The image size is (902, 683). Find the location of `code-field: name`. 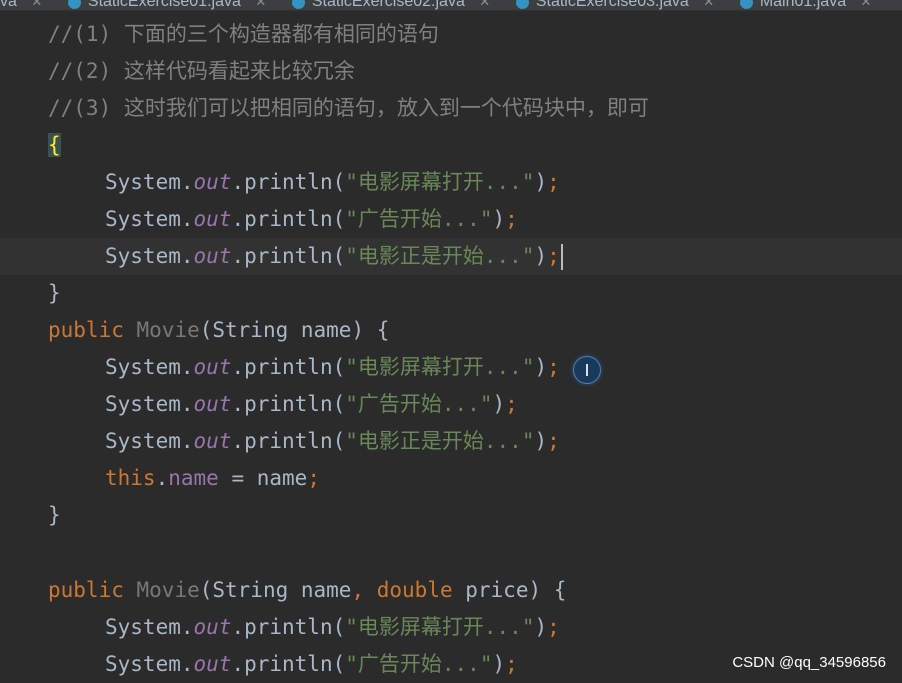

code-field: name is located at coordinates (193, 478).